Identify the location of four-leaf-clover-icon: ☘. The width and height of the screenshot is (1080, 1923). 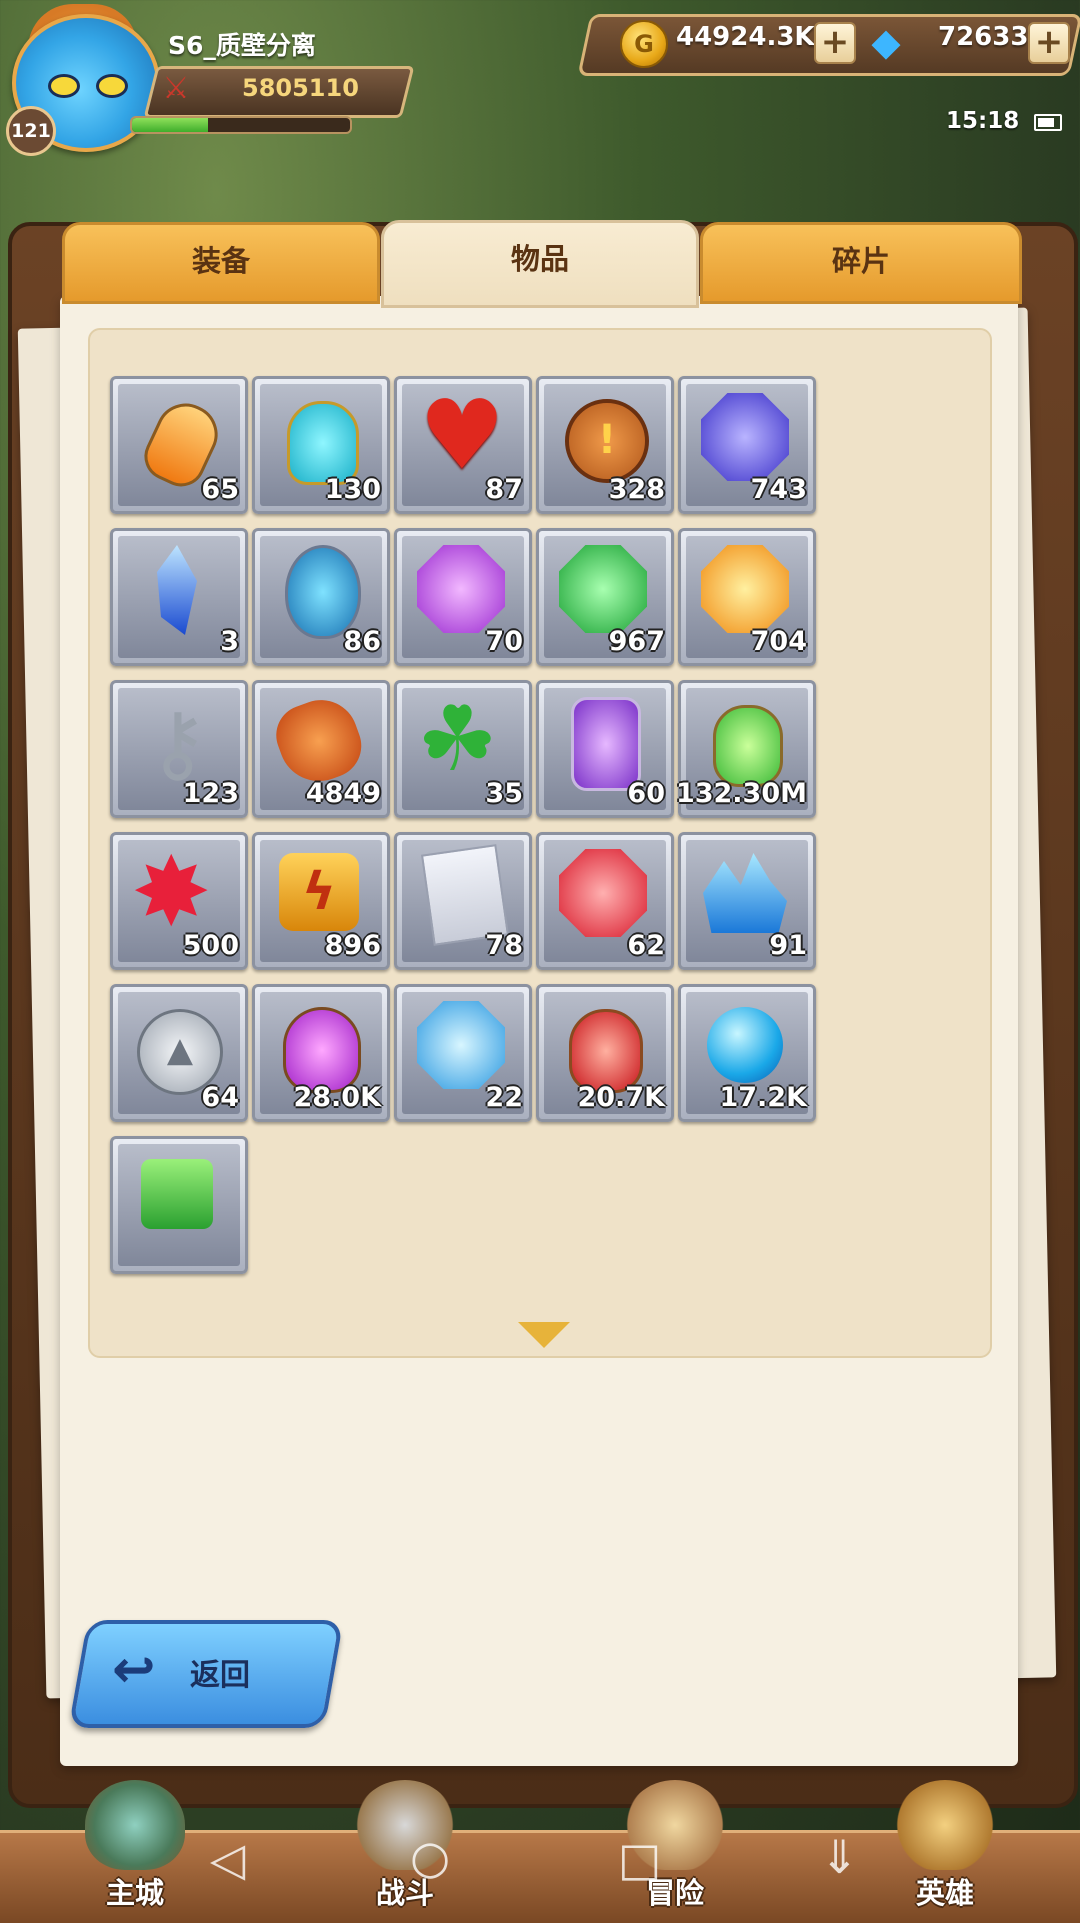
(457, 739).